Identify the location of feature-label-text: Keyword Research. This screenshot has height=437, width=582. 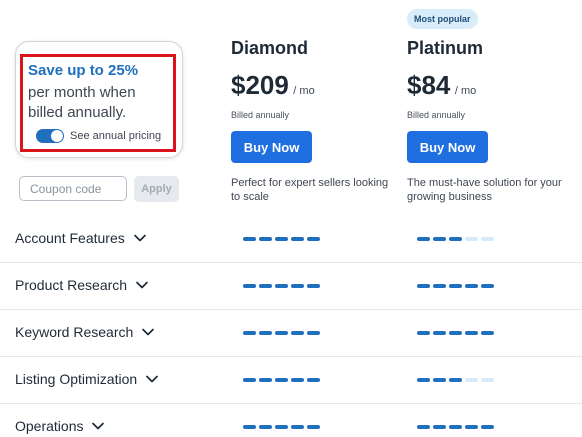
(74, 332).